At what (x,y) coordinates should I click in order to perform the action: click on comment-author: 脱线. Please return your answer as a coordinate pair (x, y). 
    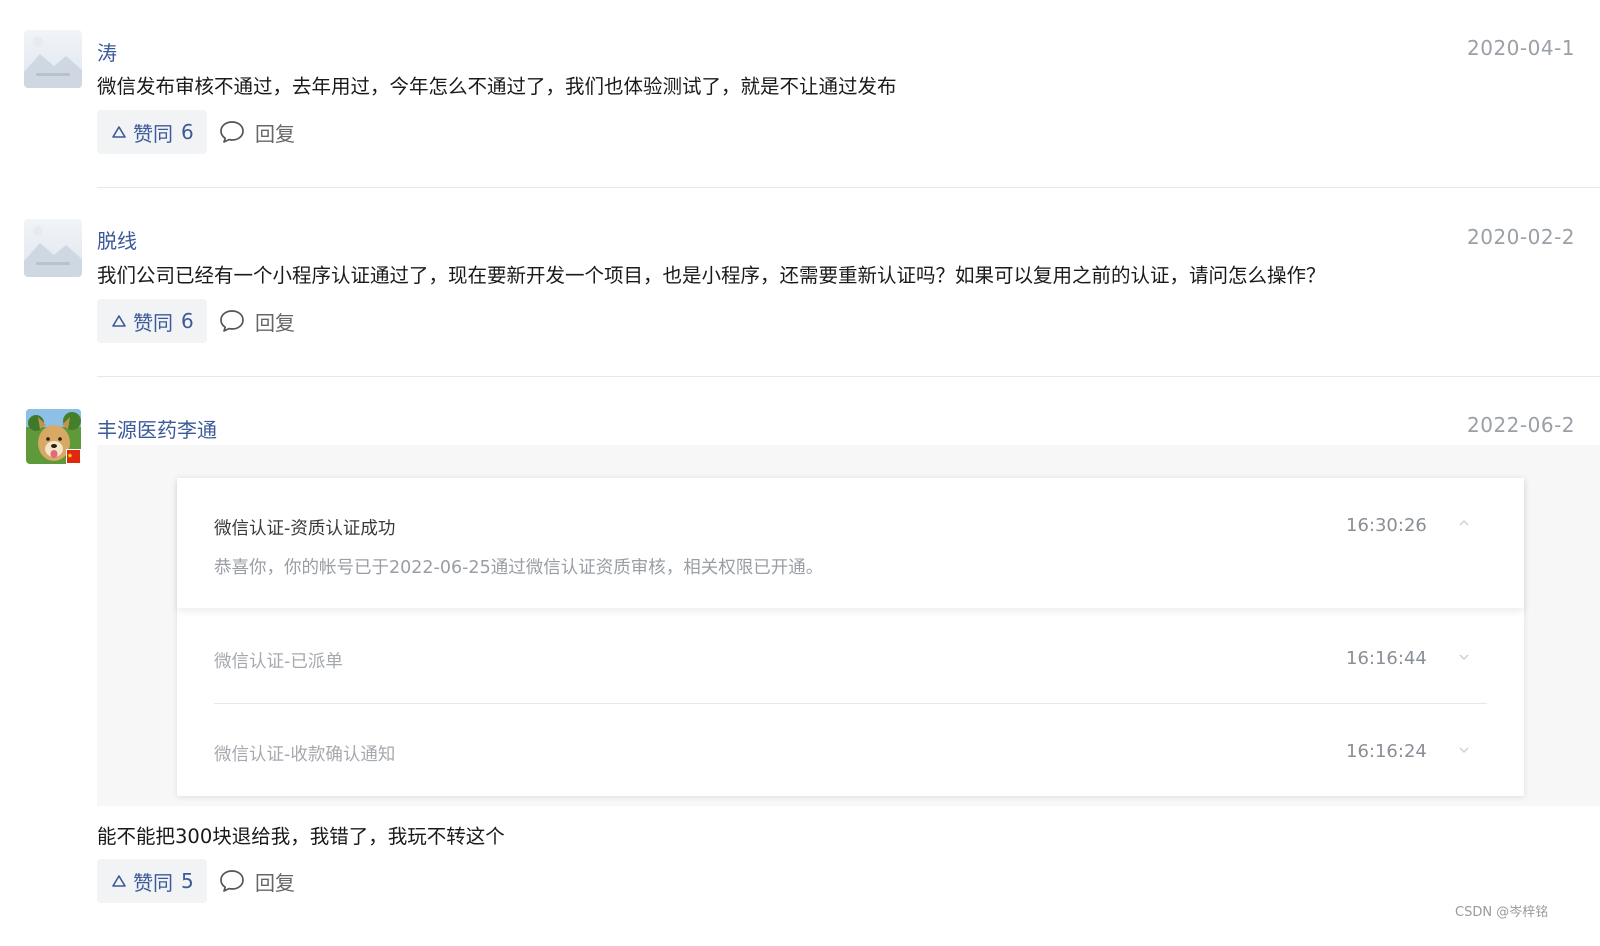
    Looking at the image, I should click on (117, 239).